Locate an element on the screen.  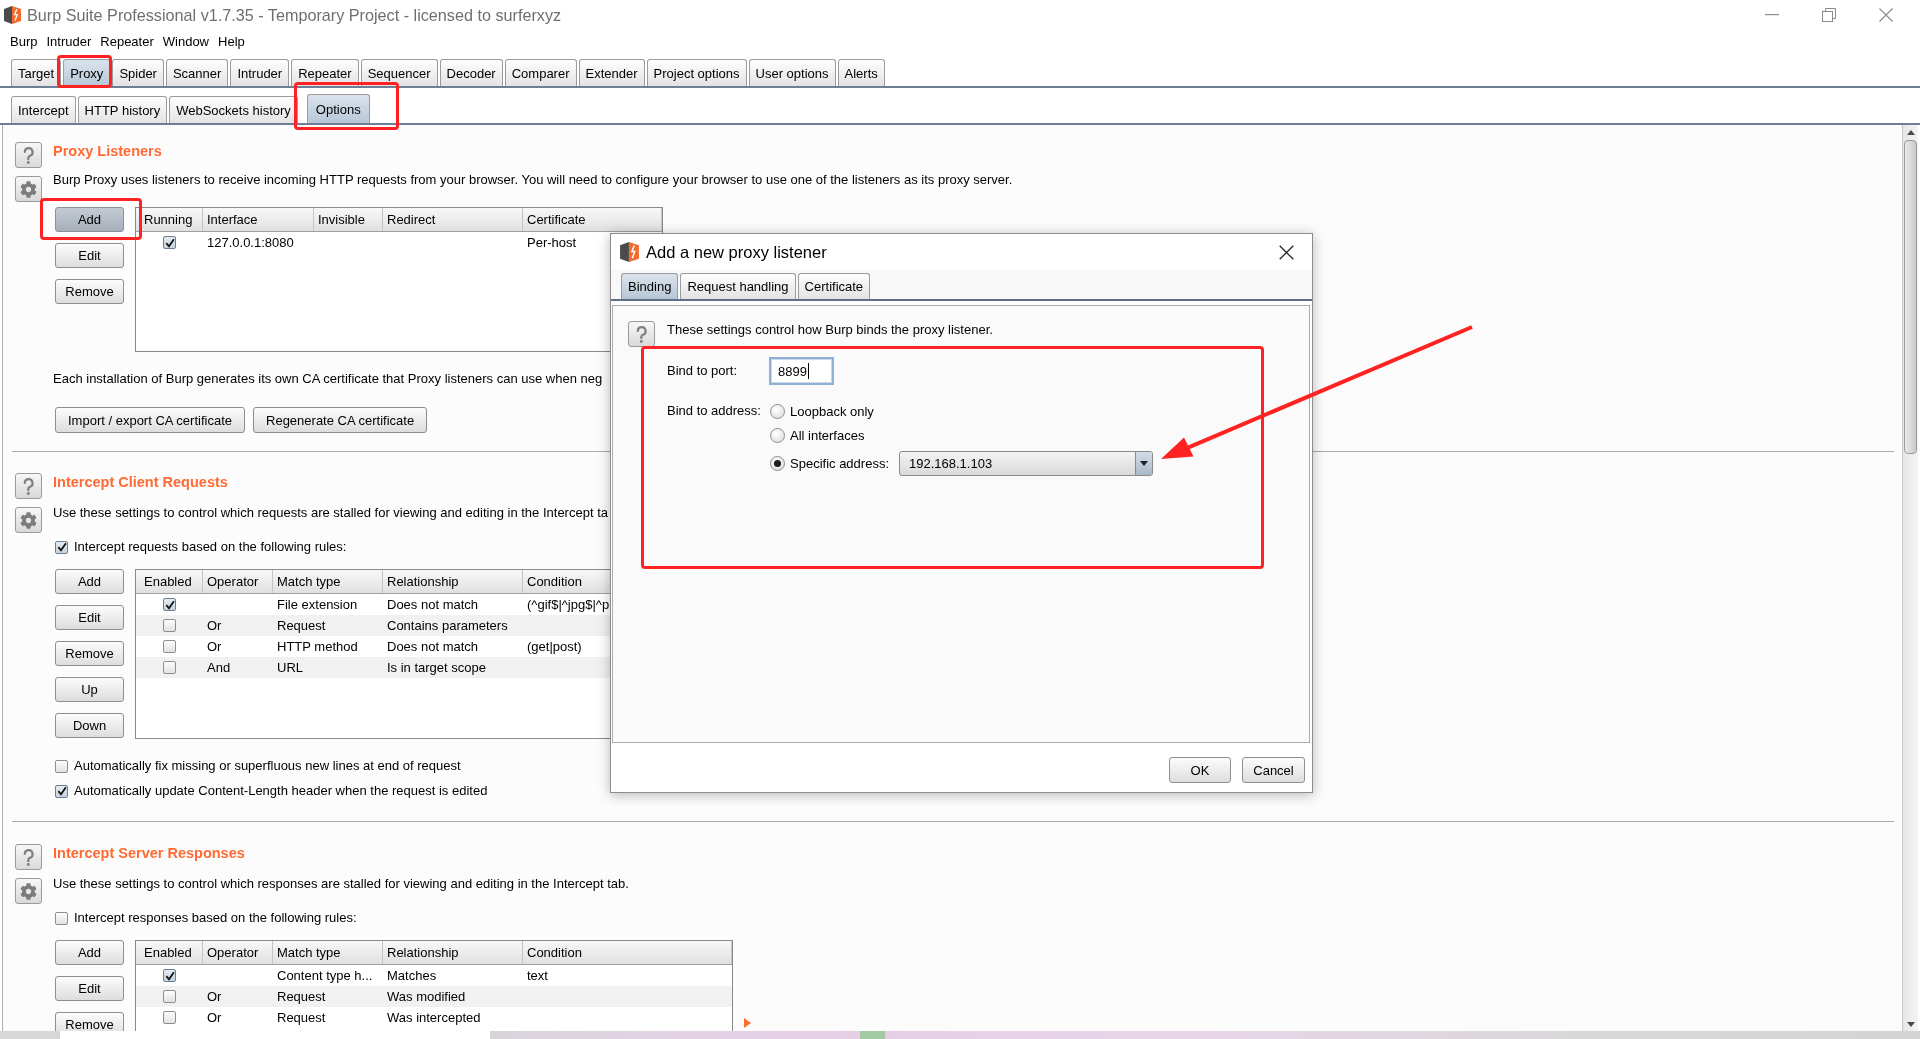
tab: Spider is located at coordinates (138, 72).